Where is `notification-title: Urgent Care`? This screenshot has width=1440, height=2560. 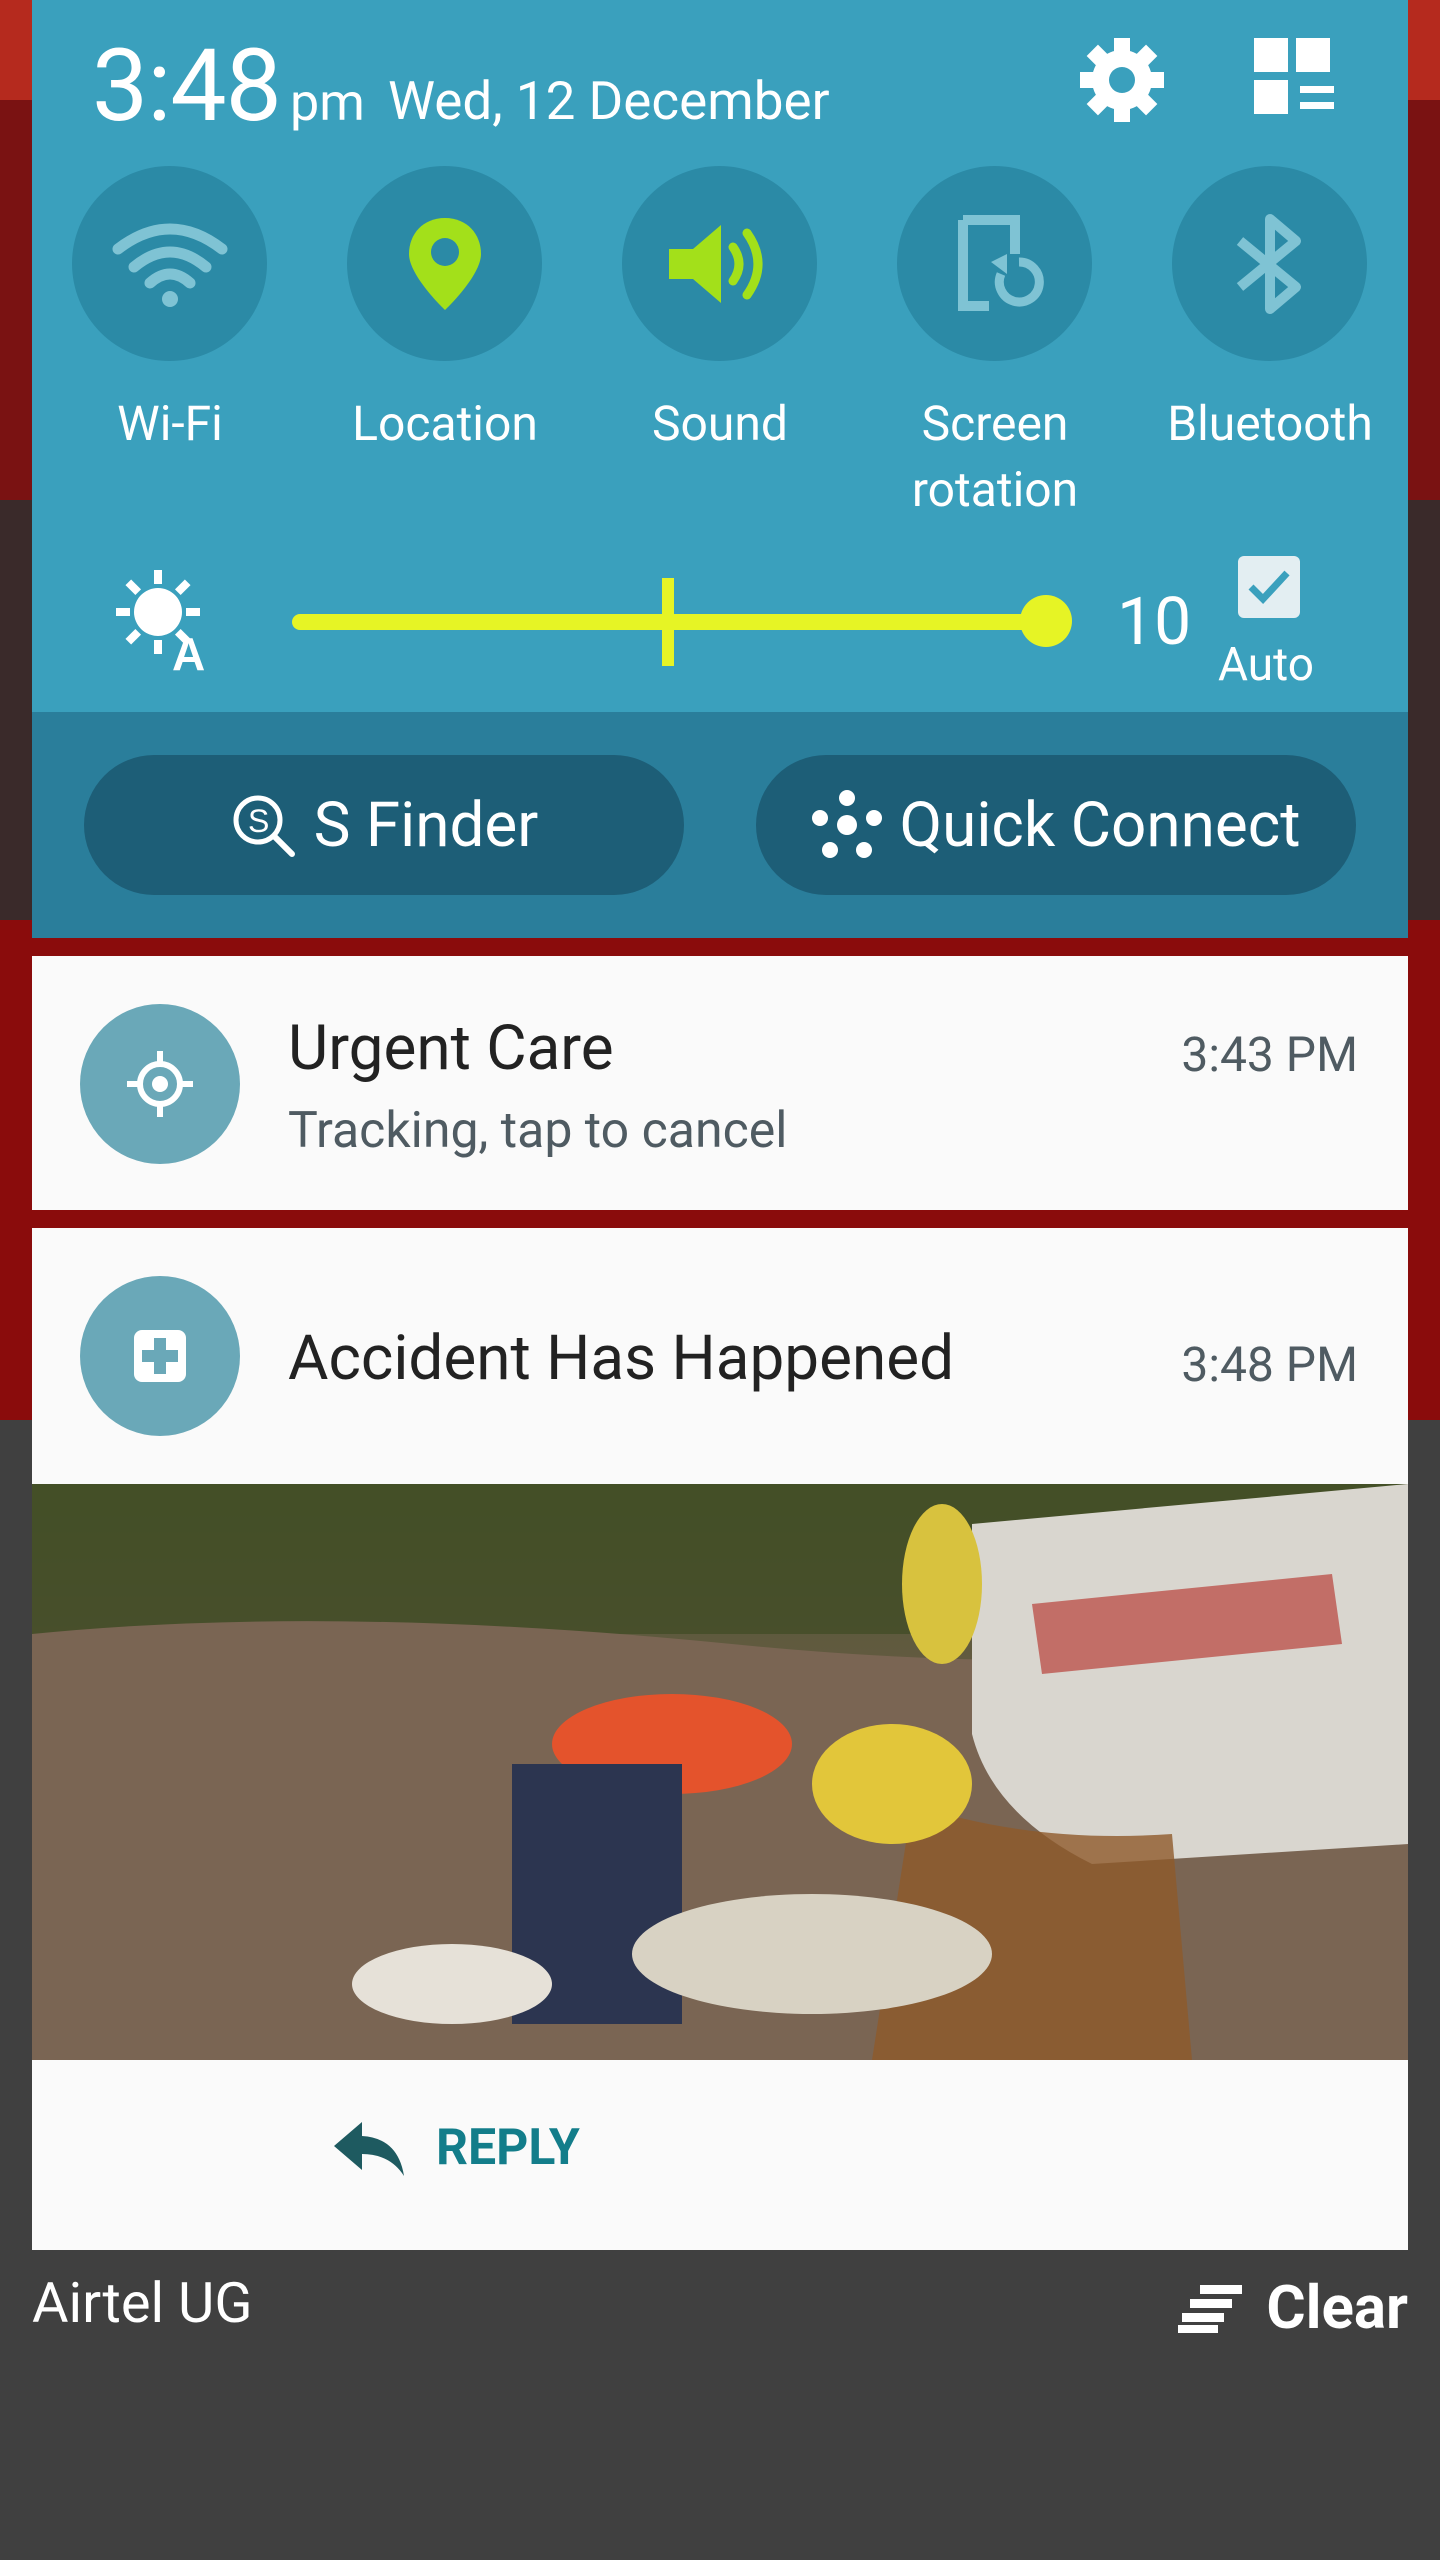
notification-title: Urgent Care is located at coordinates (451, 1048).